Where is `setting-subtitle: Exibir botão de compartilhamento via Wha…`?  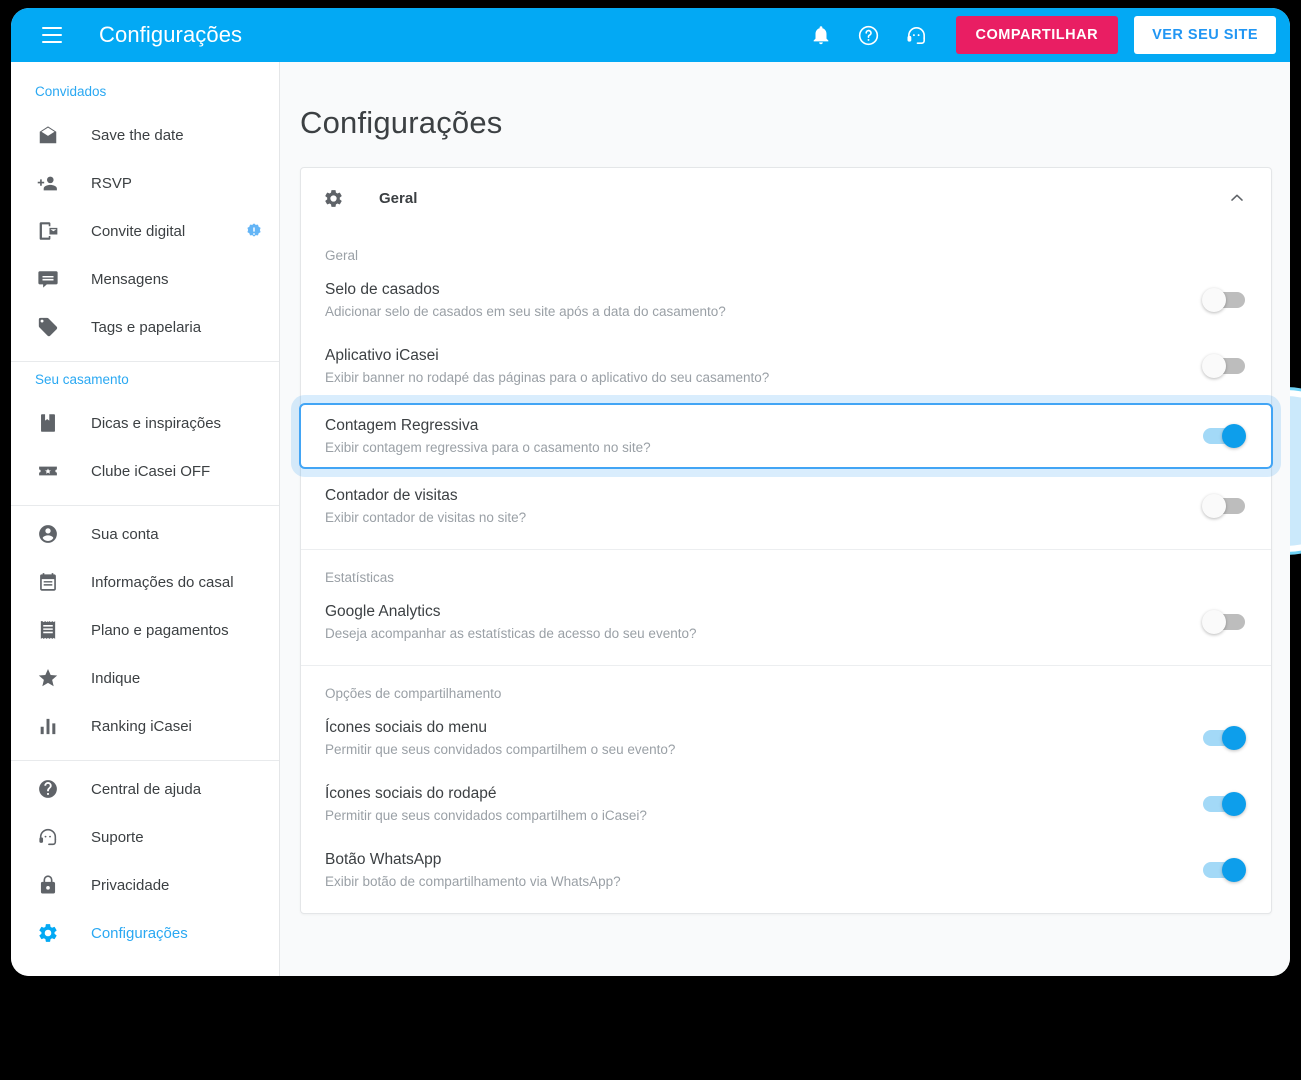
setting-subtitle: Exibir botão de compartilhamento via Wha… is located at coordinates (473, 881).